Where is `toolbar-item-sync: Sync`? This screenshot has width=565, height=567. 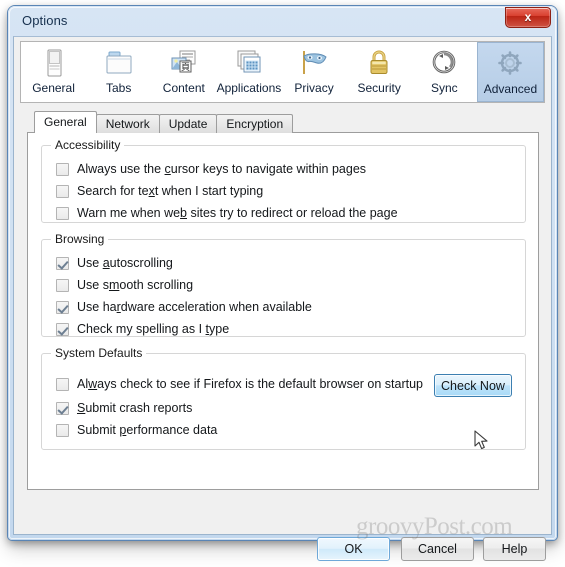 toolbar-item-sync: Sync is located at coordinates (444, 72).